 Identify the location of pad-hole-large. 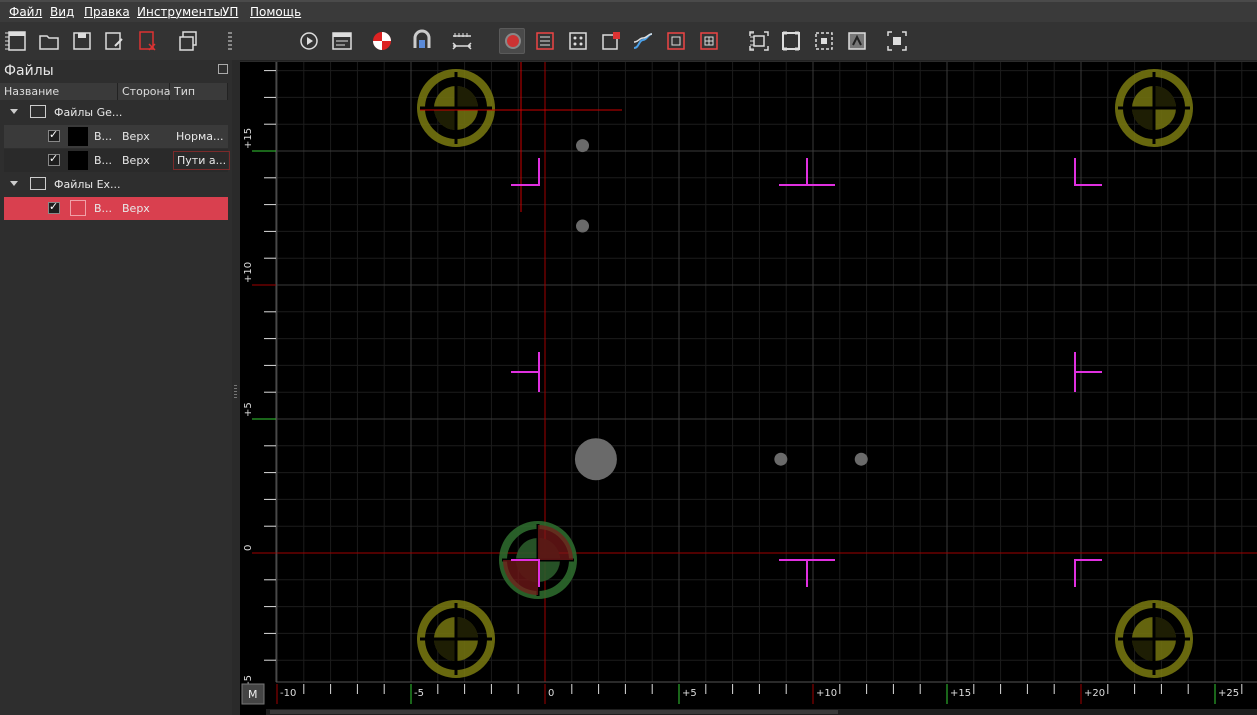
(595, 459).